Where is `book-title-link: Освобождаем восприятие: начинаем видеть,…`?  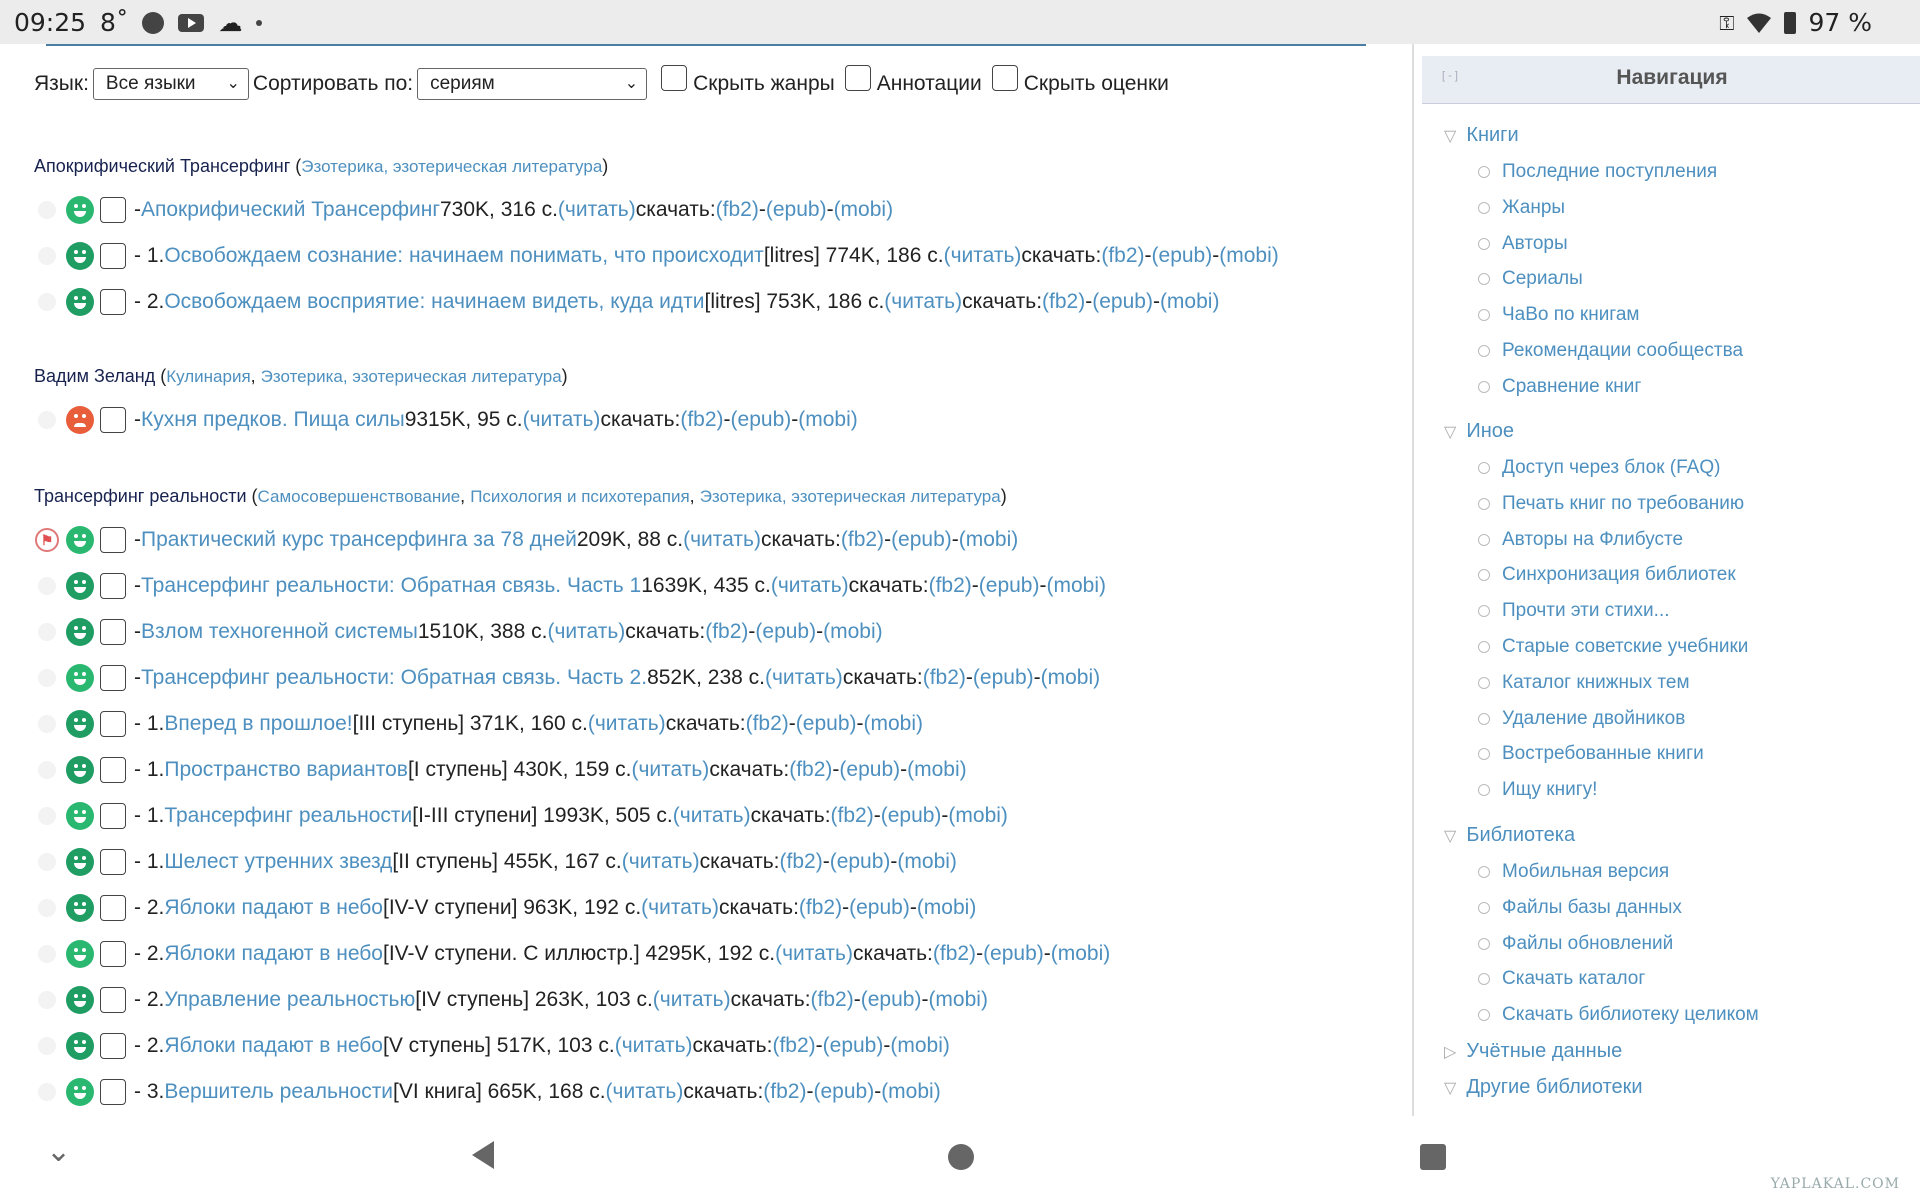 book-title-link: Освобождаем восприятие: начинаем видеть,… is located at coordinates (434, 302).